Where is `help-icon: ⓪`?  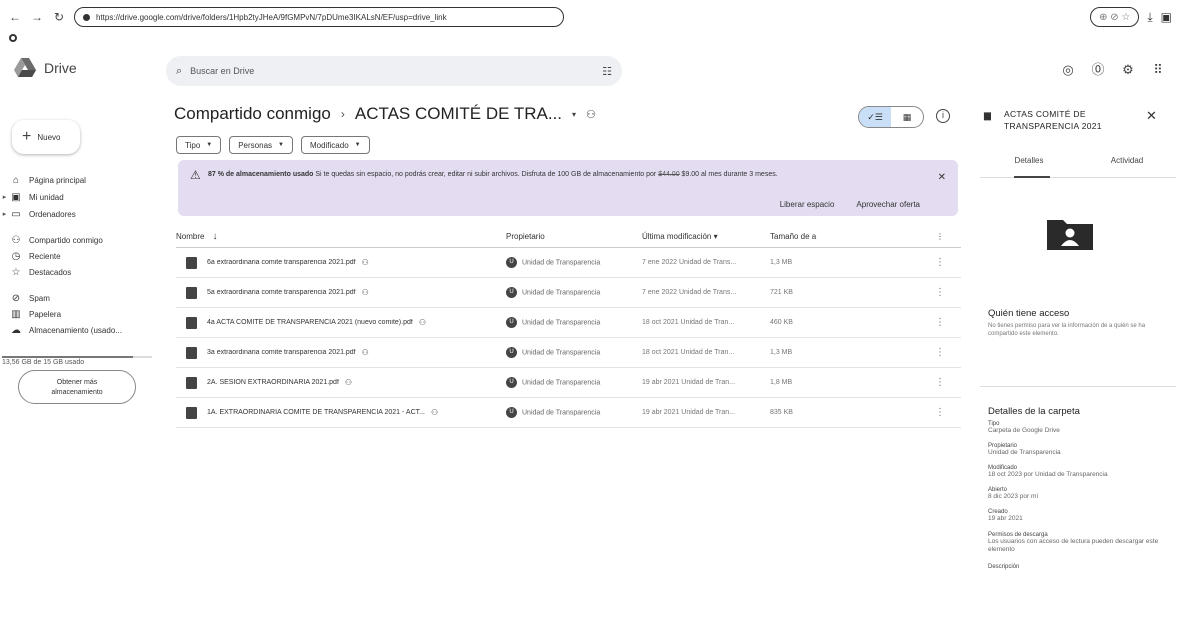
help-icon: ⓪ is located at coordinates (1098, 70).